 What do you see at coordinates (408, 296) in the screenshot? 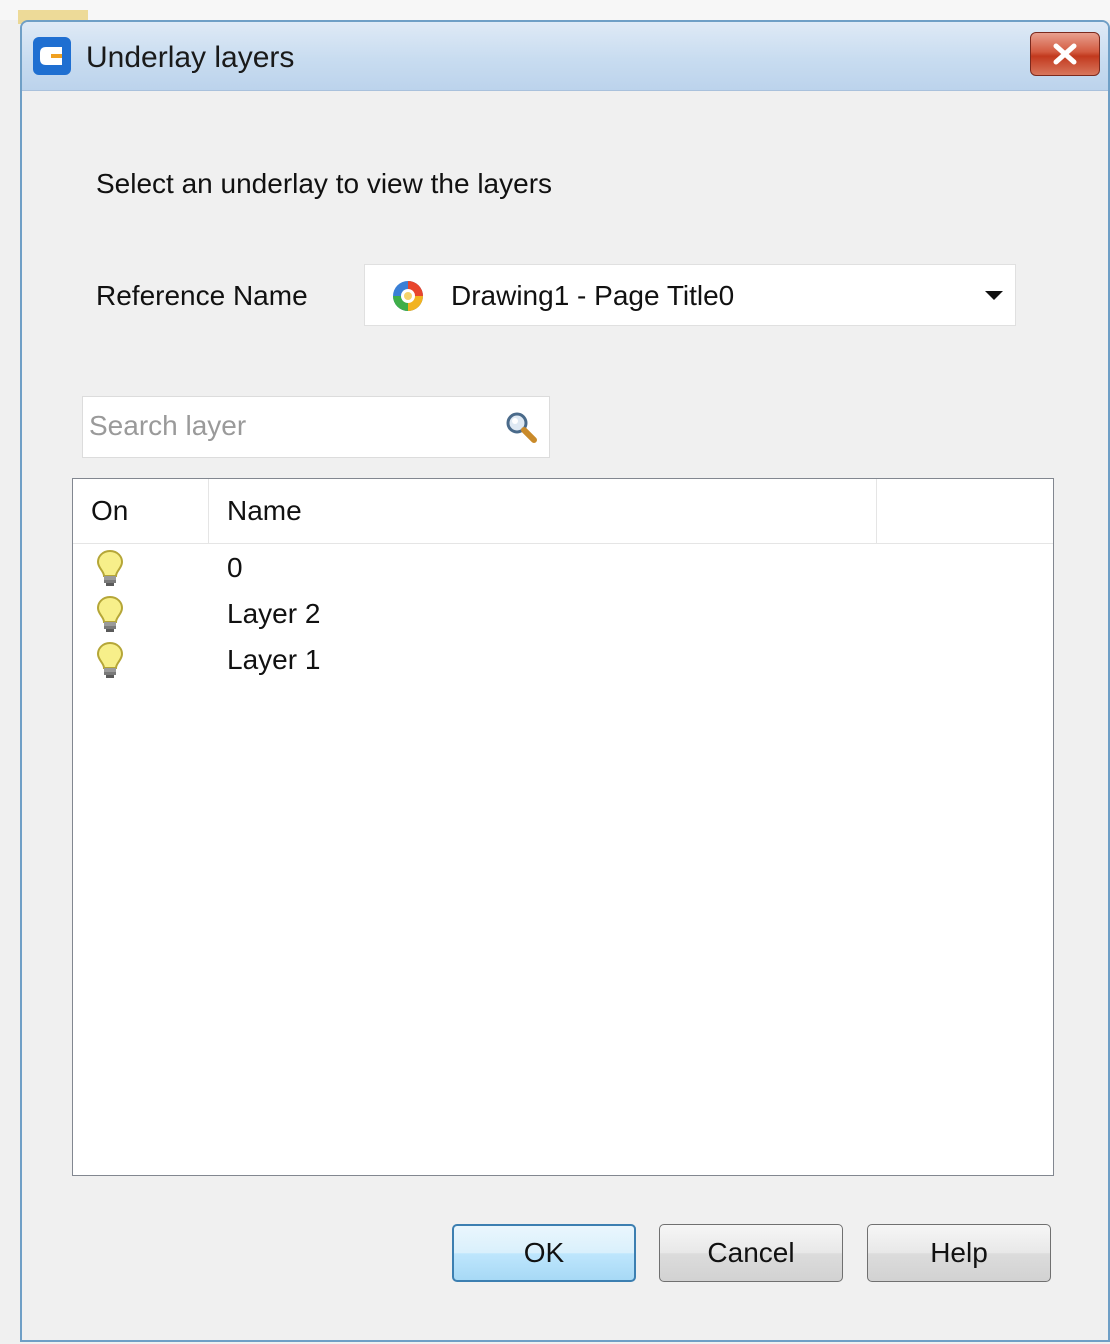
I see `drawing-reference-icon` at bounding box center [408, 296].